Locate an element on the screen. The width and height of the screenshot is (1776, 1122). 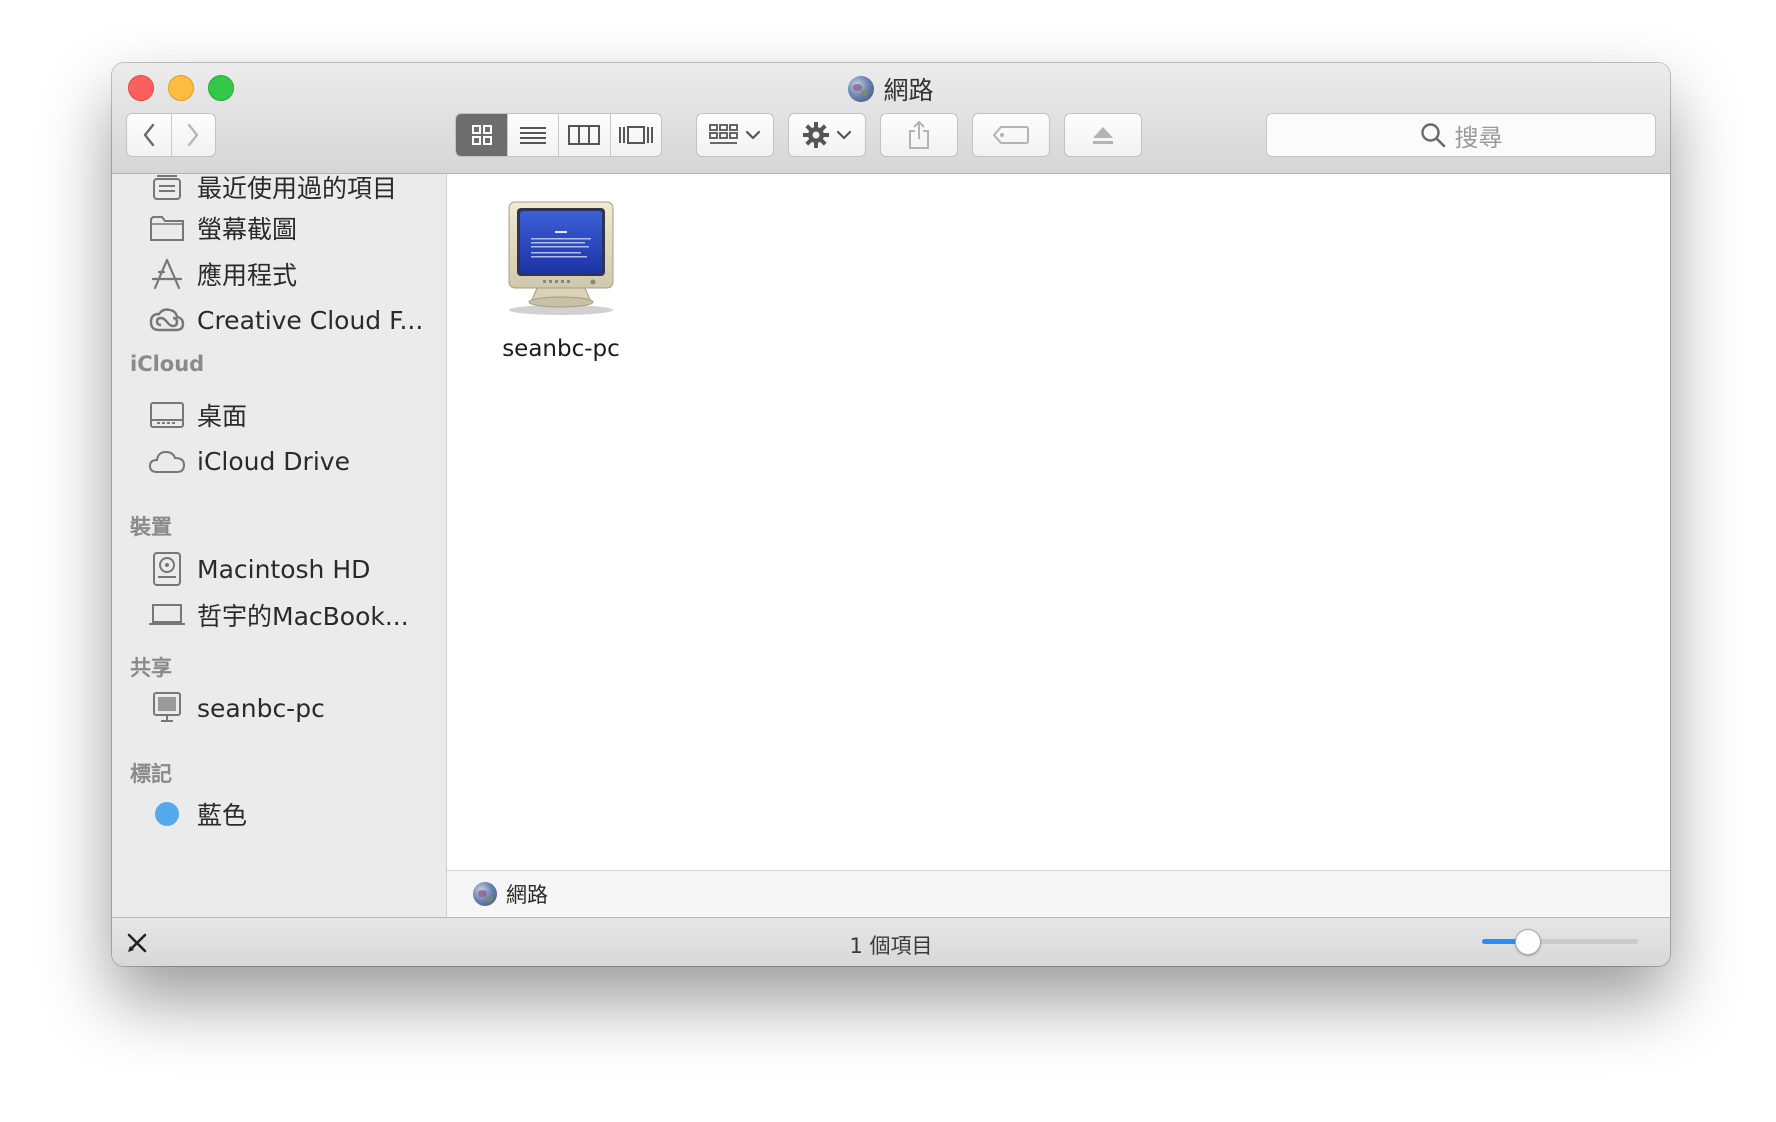
chevron-right-icon is located at coordinates (193, 135).